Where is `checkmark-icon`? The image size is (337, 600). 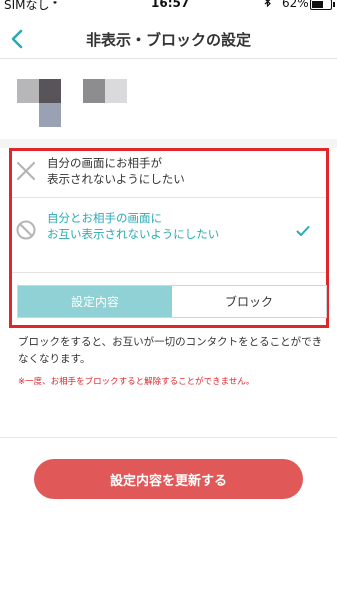
checkmark-icon is located at coordinates (303, 231).